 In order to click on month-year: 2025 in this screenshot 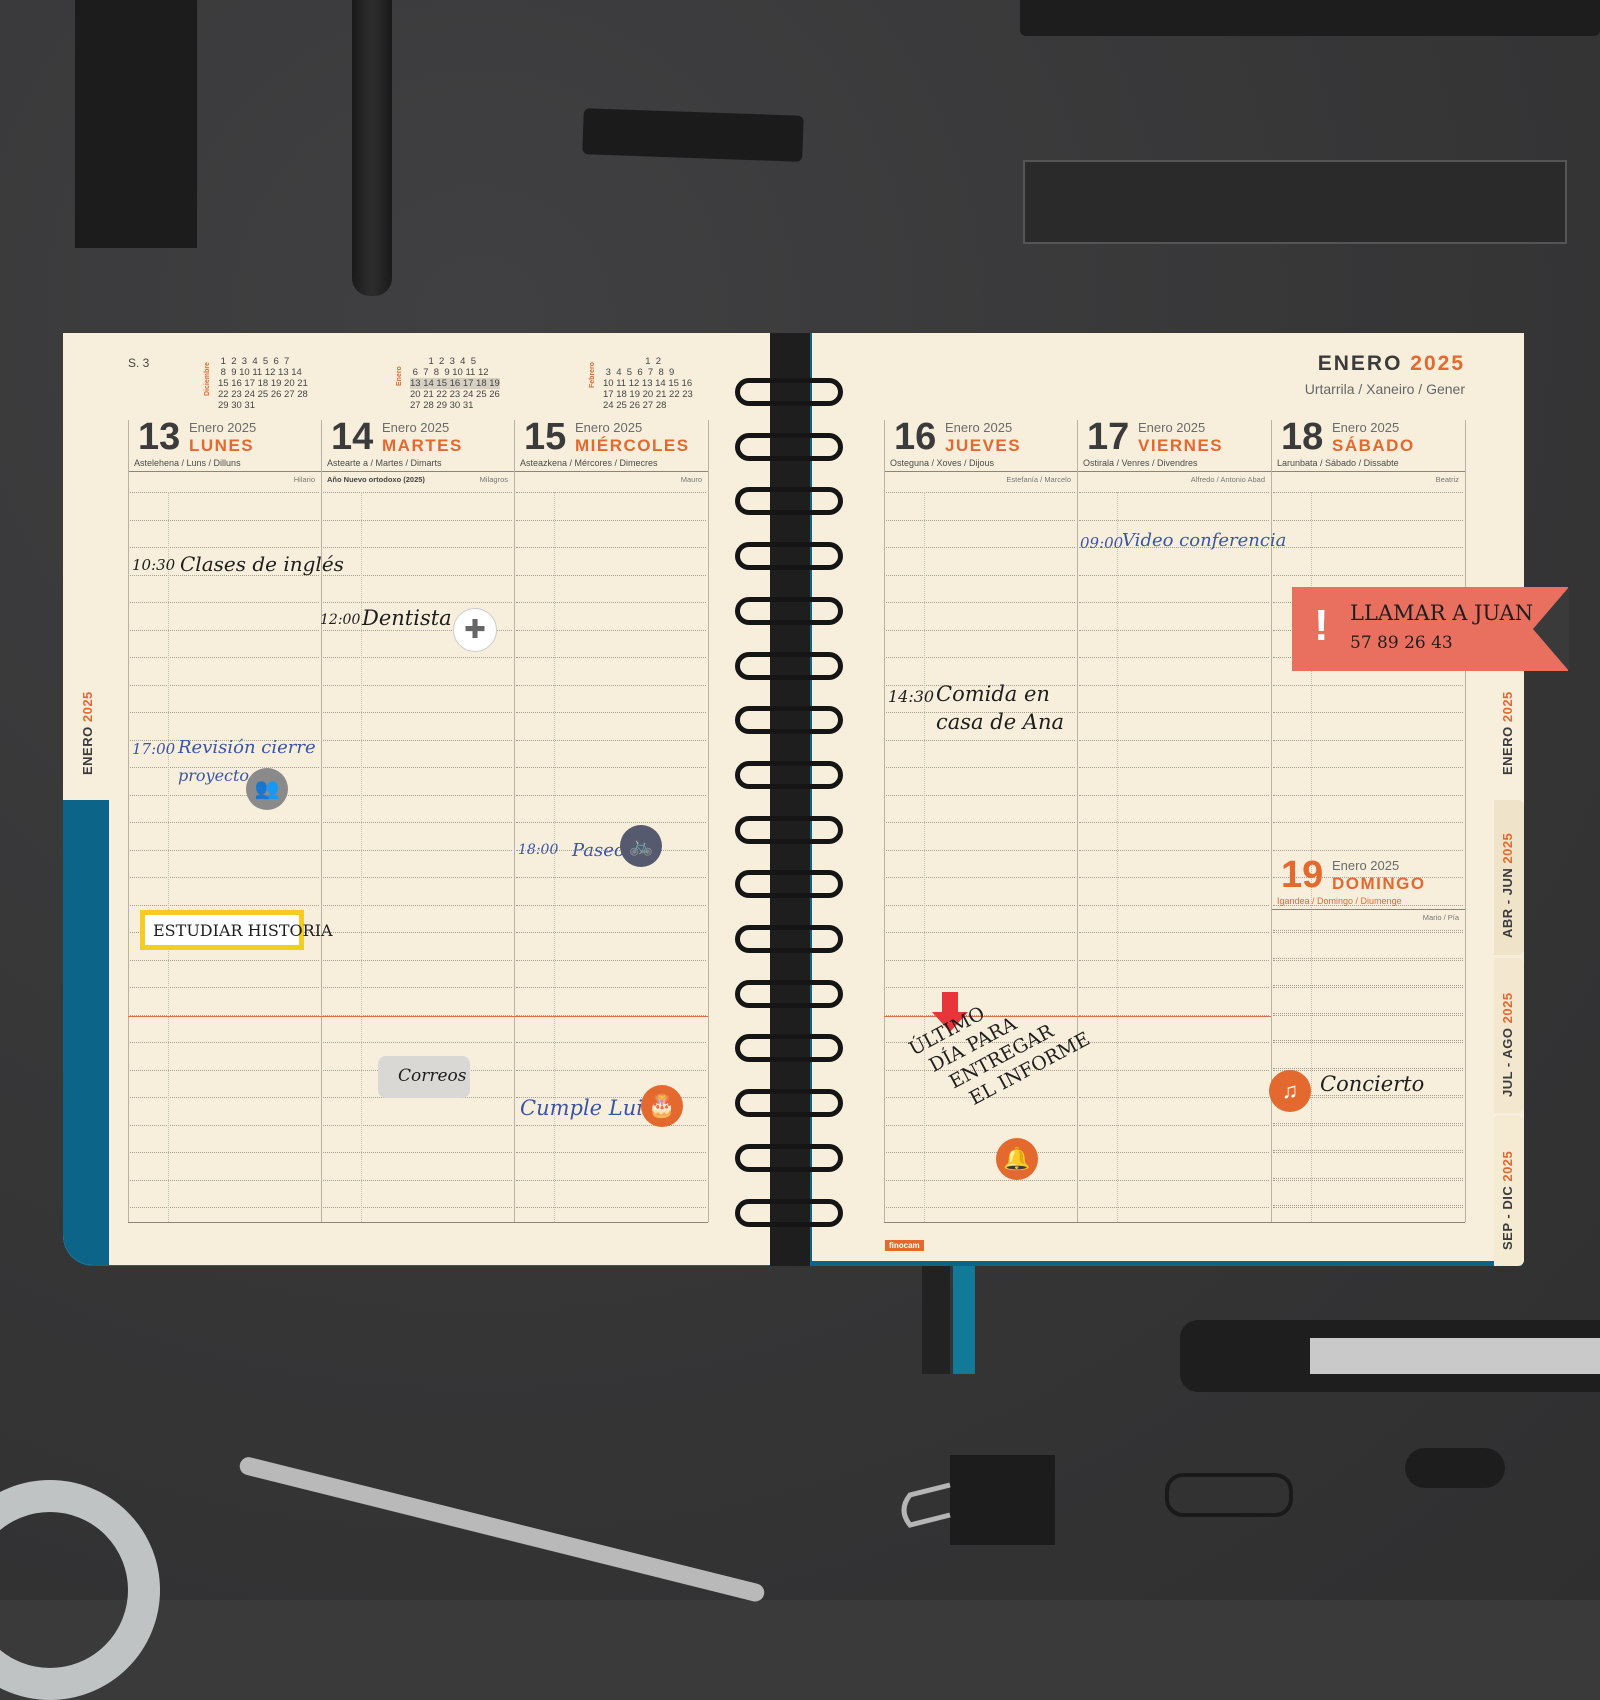, I will do `click(1437, 363)`.